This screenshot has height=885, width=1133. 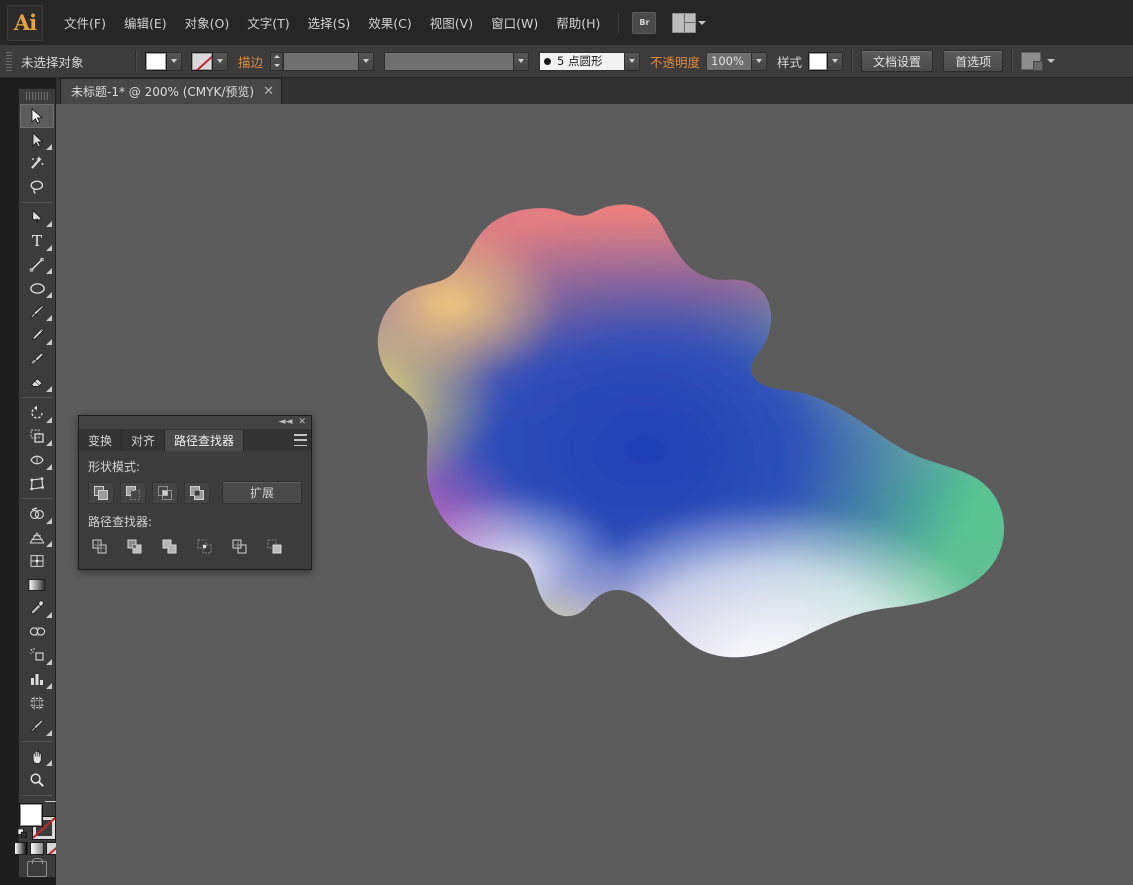 I want to click on bridge-icon: Br, so click(x=644, y=22).